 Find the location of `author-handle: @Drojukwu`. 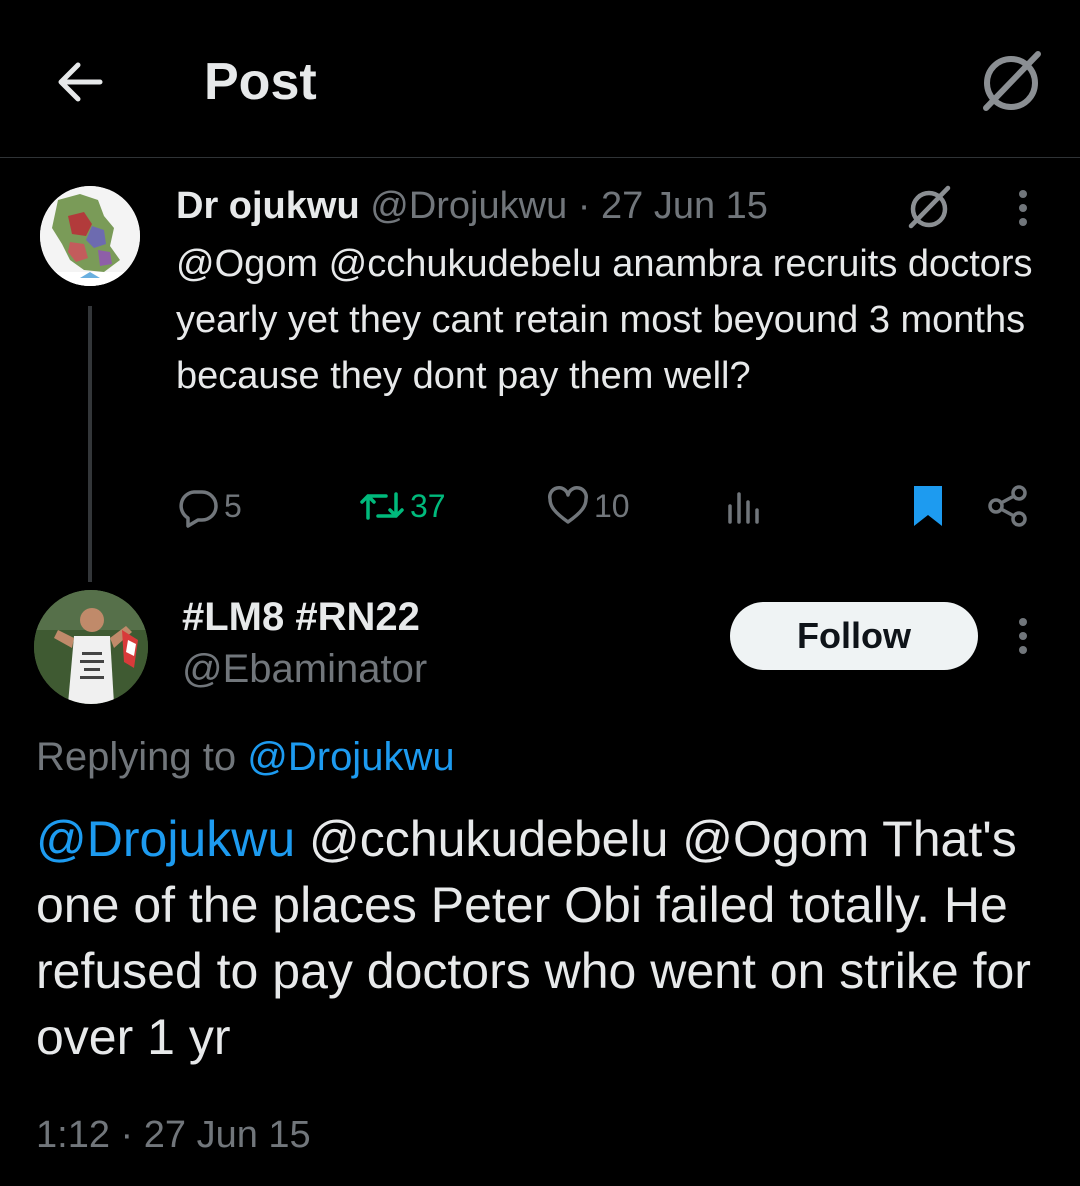

author-handle: @Drojukwu is located at coordinates (468, 206).